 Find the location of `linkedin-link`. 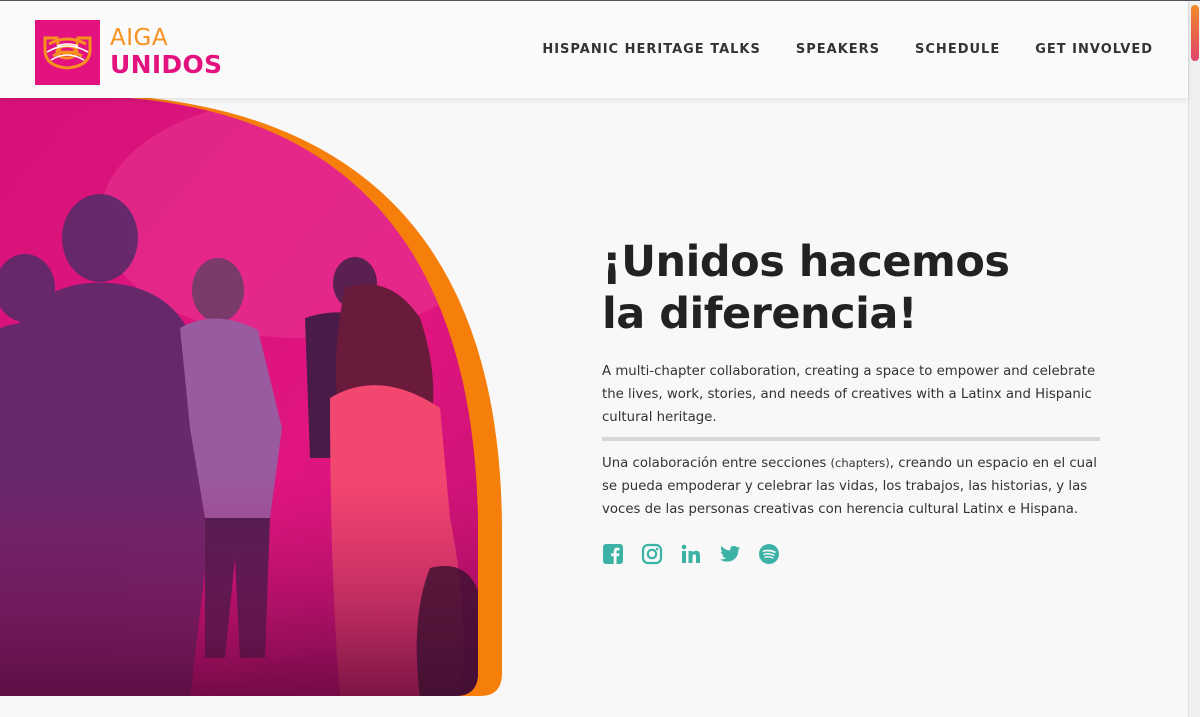

linkedin-link is located at coordinates (691, 554).